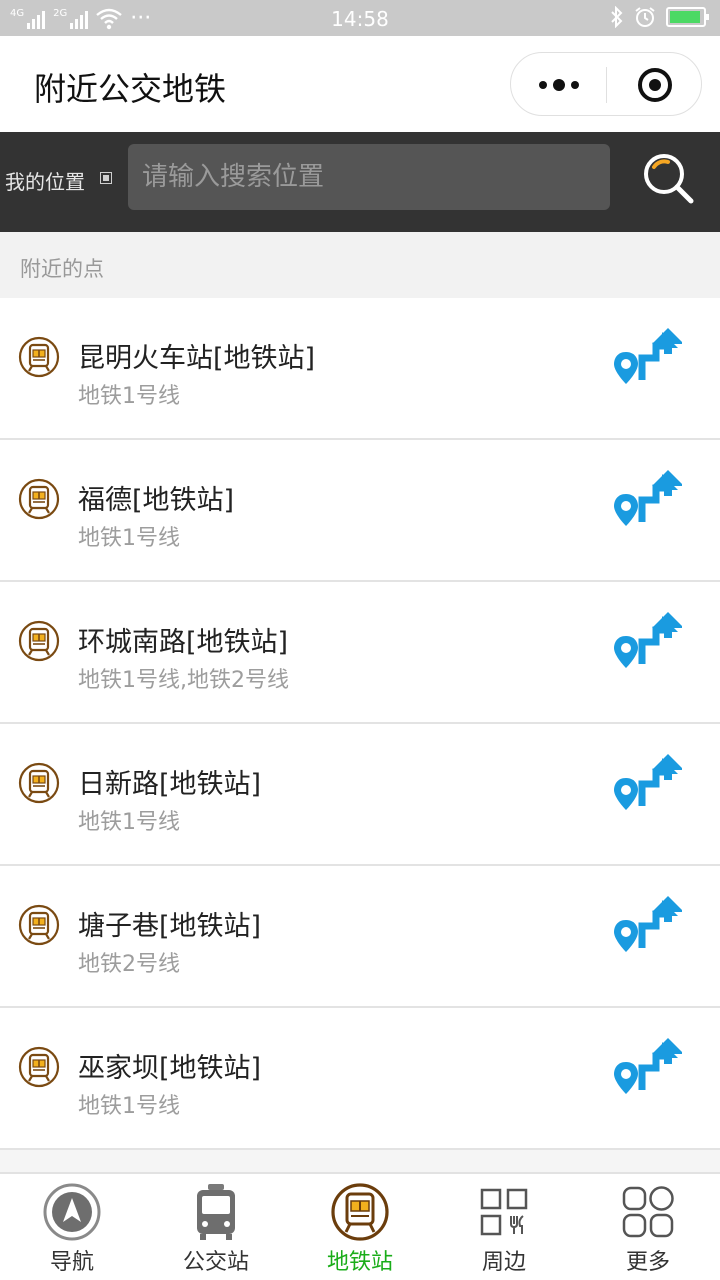 This screenshot has width=720, height=1280. I want to click on station-list-item: 昆明火车站[地铁站] 地铁1号线, so click(360, 369).